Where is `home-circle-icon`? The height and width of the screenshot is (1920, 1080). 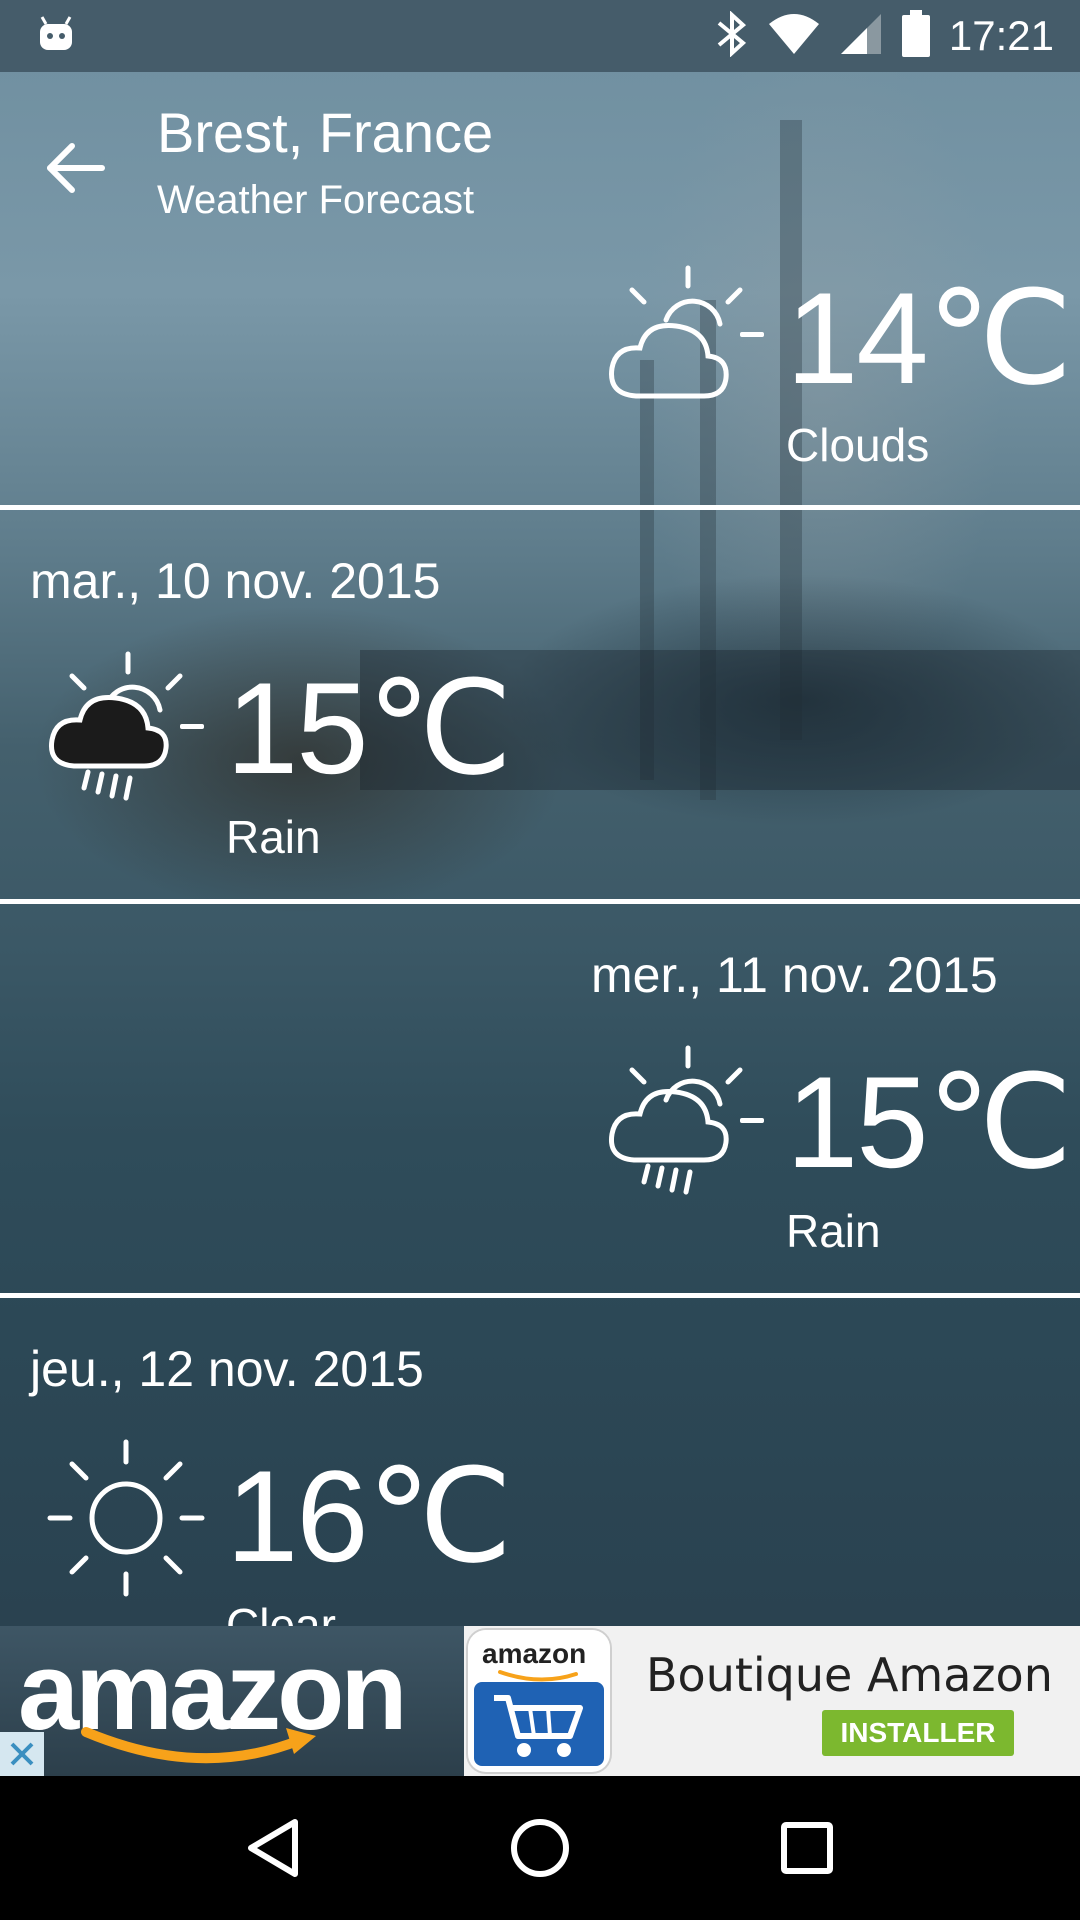
home-circle-icon is located at coordinates (539, 1848).